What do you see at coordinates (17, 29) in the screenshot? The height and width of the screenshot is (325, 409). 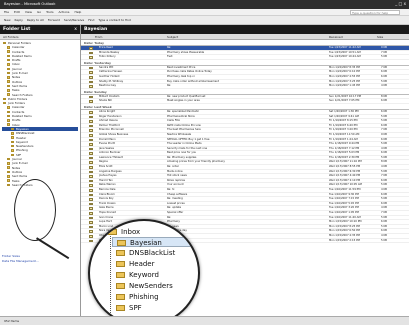 I see `folder-pane-title: Folder List` at bounding box center [17, 29].